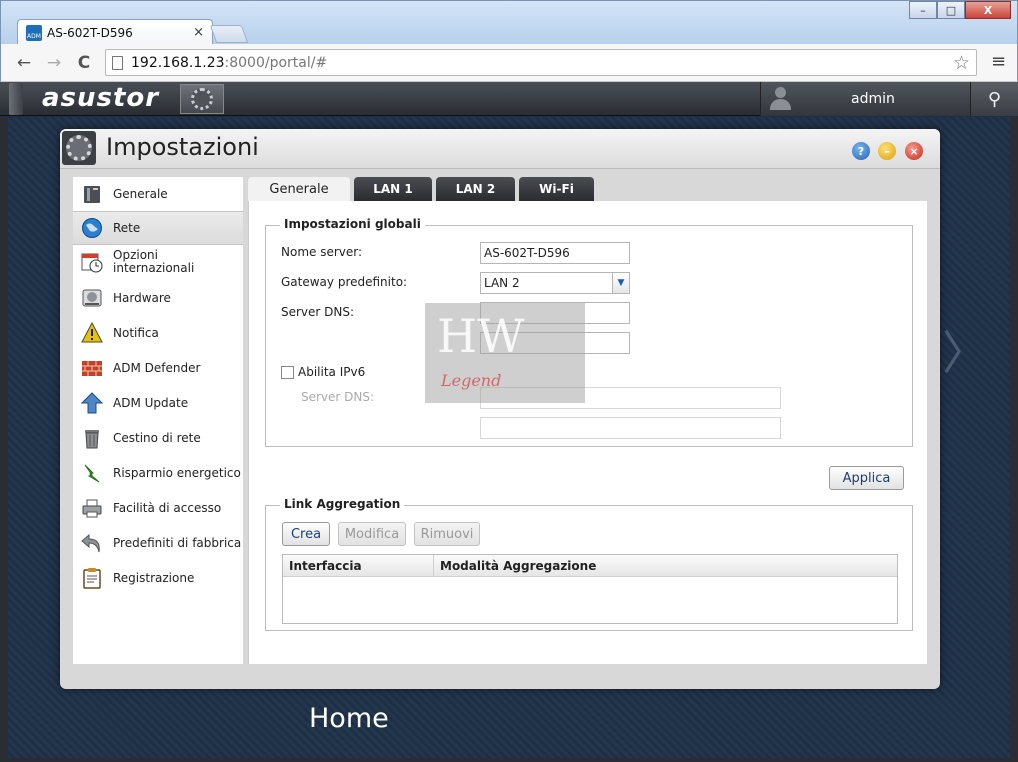 The height and width of the screenshot is (762, 1018). I want to click on adm-topbar: asustor admin ⚲, so click(509, 99).